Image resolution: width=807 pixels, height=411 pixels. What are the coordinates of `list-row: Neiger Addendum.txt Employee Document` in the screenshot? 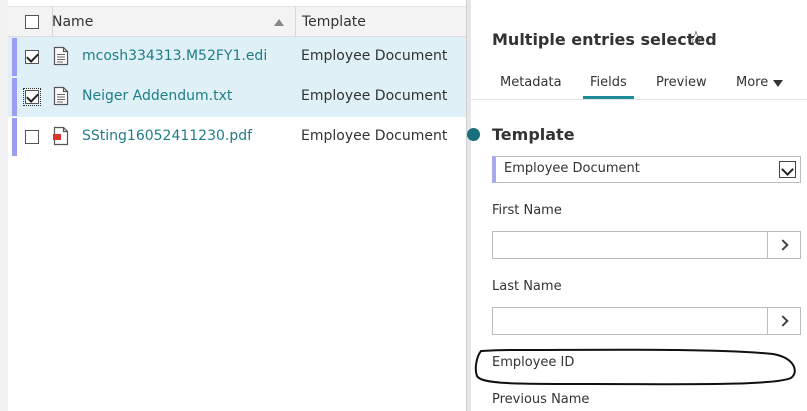 It's located at (237, 97).